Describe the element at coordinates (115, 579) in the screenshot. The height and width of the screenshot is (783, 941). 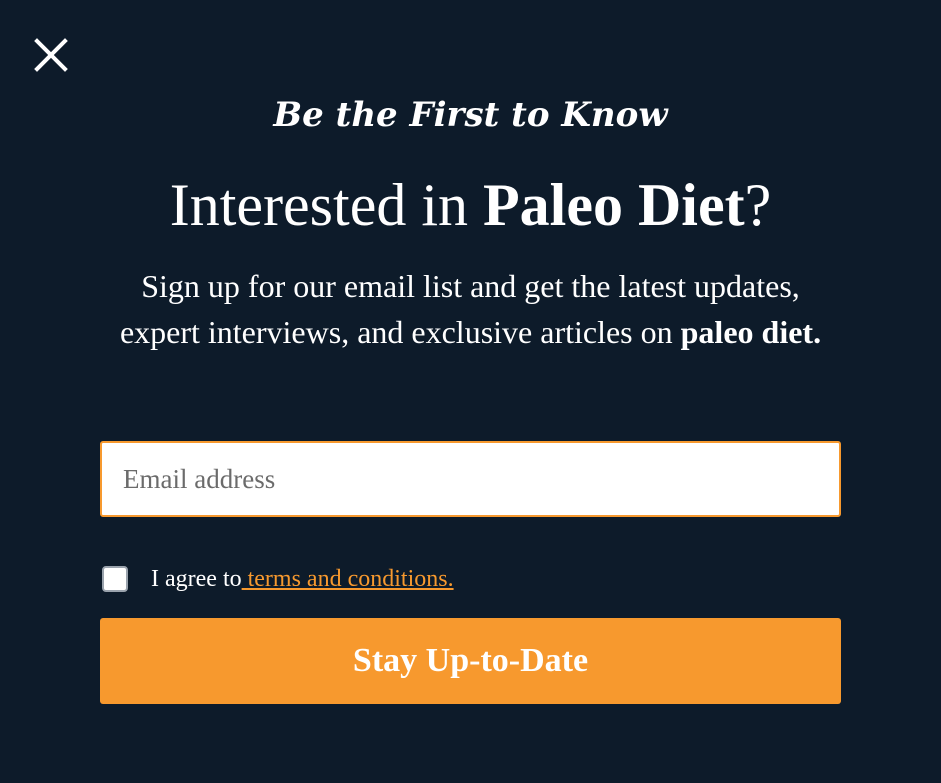
I see `terms-checkbox` at that location.